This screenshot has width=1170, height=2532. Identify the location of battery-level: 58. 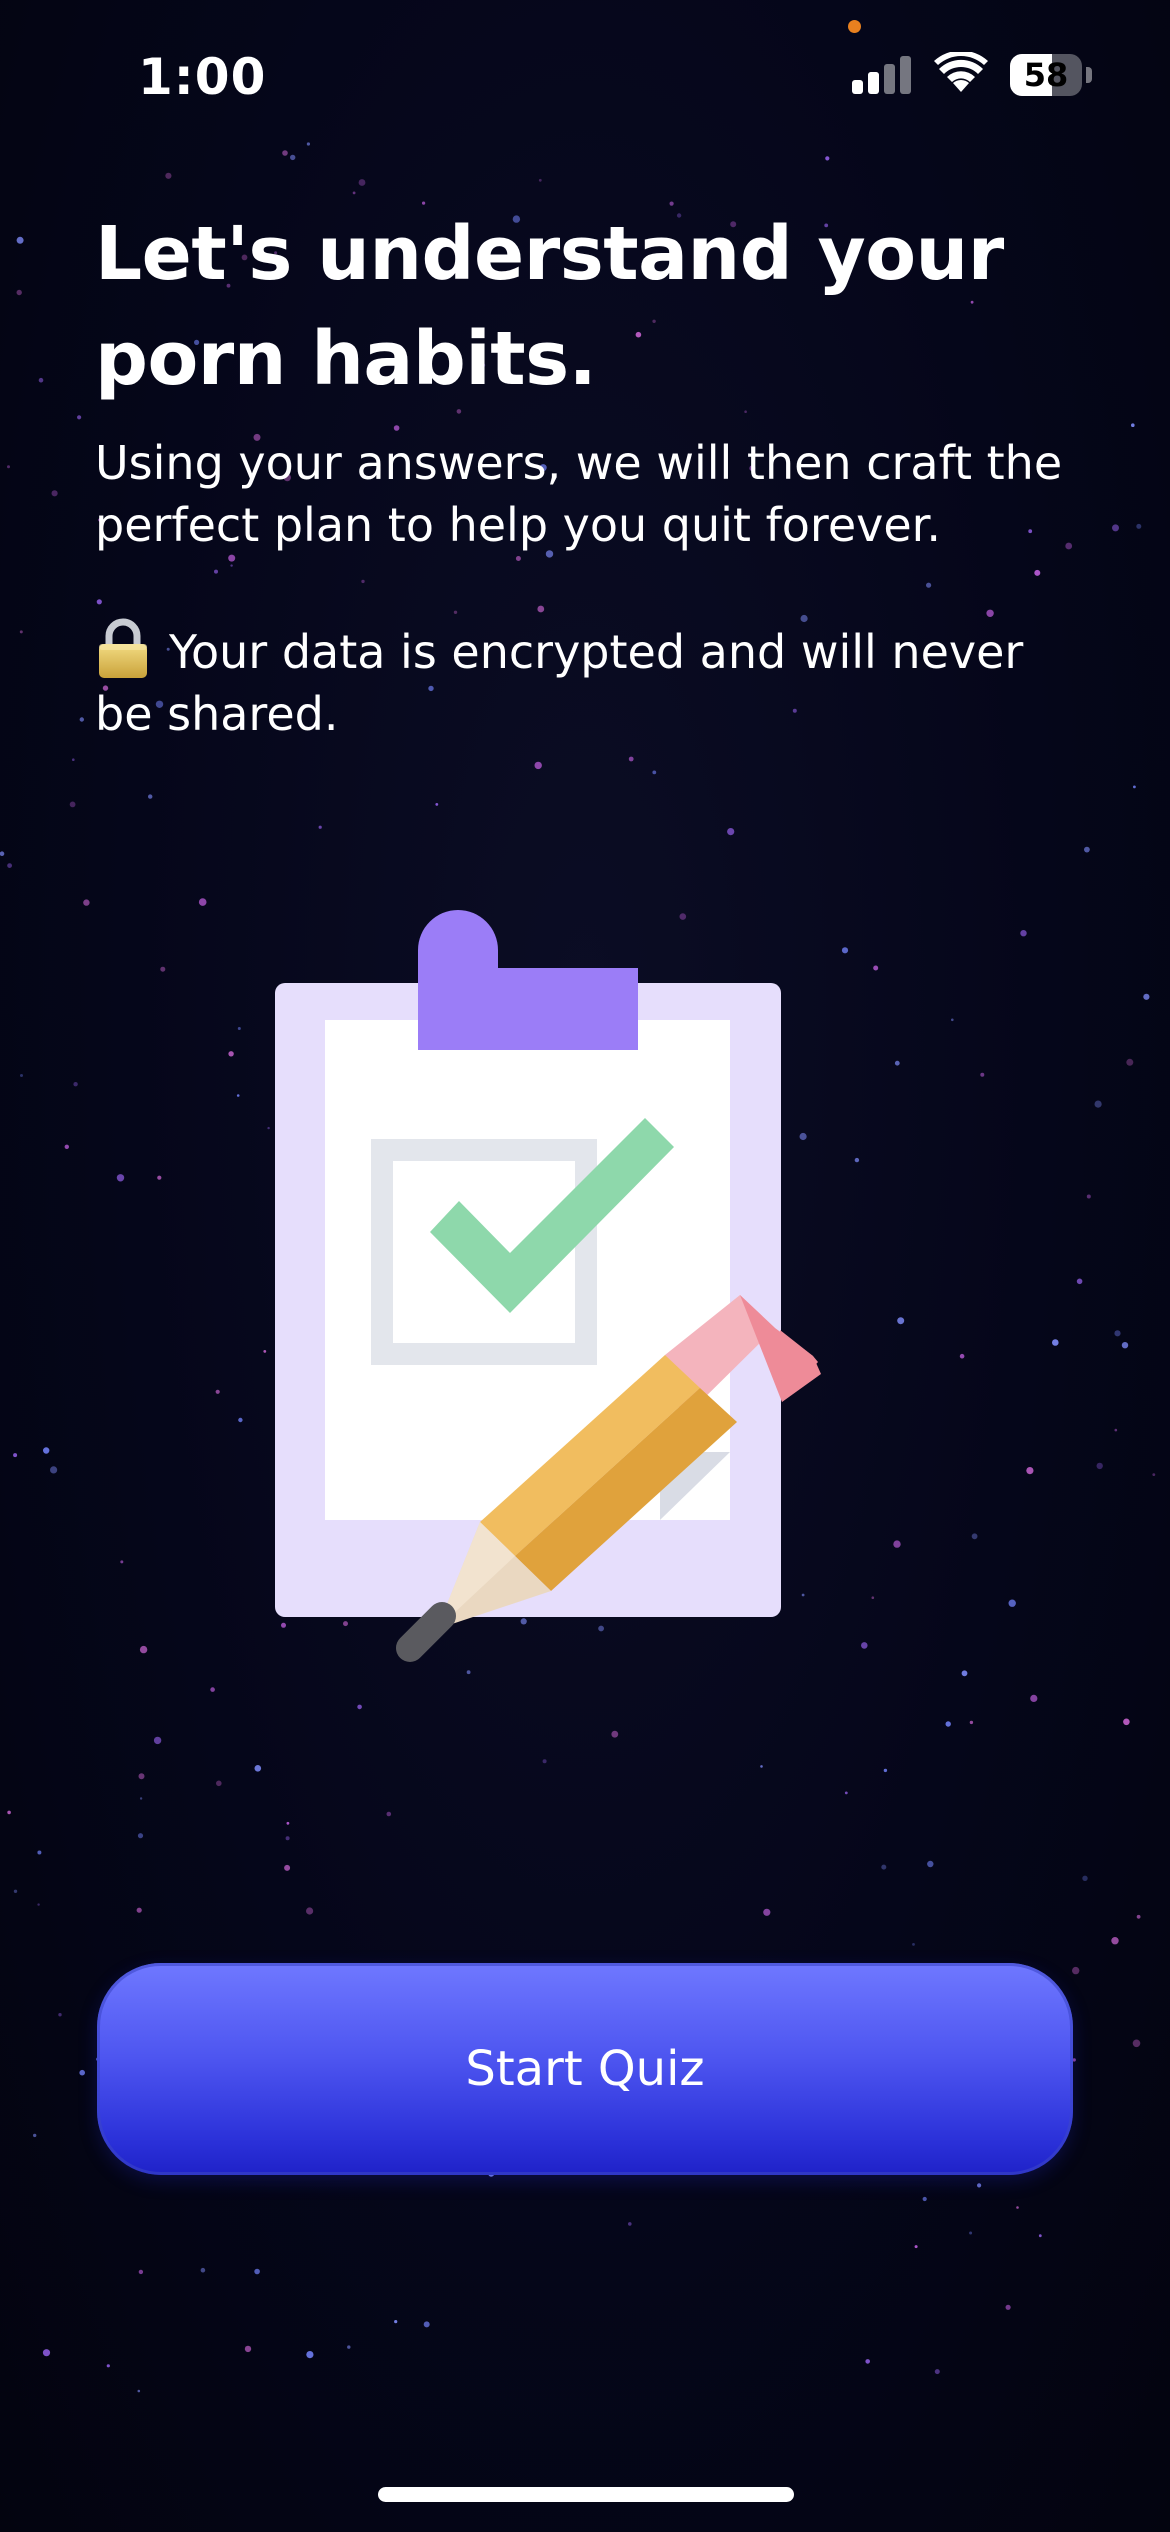
(1046, 75).